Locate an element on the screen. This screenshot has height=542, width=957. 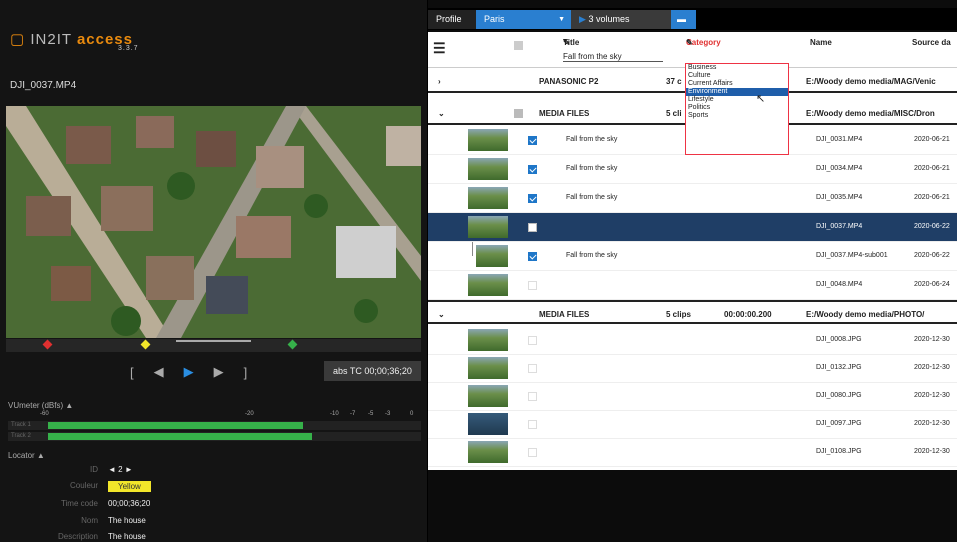
play-button: ▶ is located at coordinates (189, 372).